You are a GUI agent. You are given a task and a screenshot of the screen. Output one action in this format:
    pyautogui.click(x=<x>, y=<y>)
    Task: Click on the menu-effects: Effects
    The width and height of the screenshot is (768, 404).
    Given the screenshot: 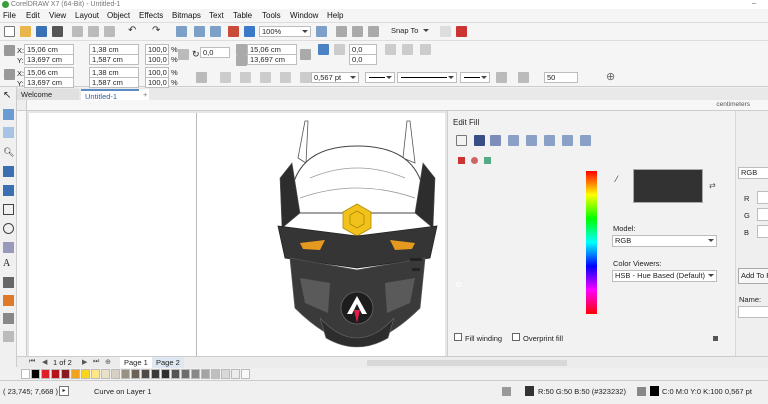 What is the action you would take?
    pyautogui.click(x=151, y=15)
    